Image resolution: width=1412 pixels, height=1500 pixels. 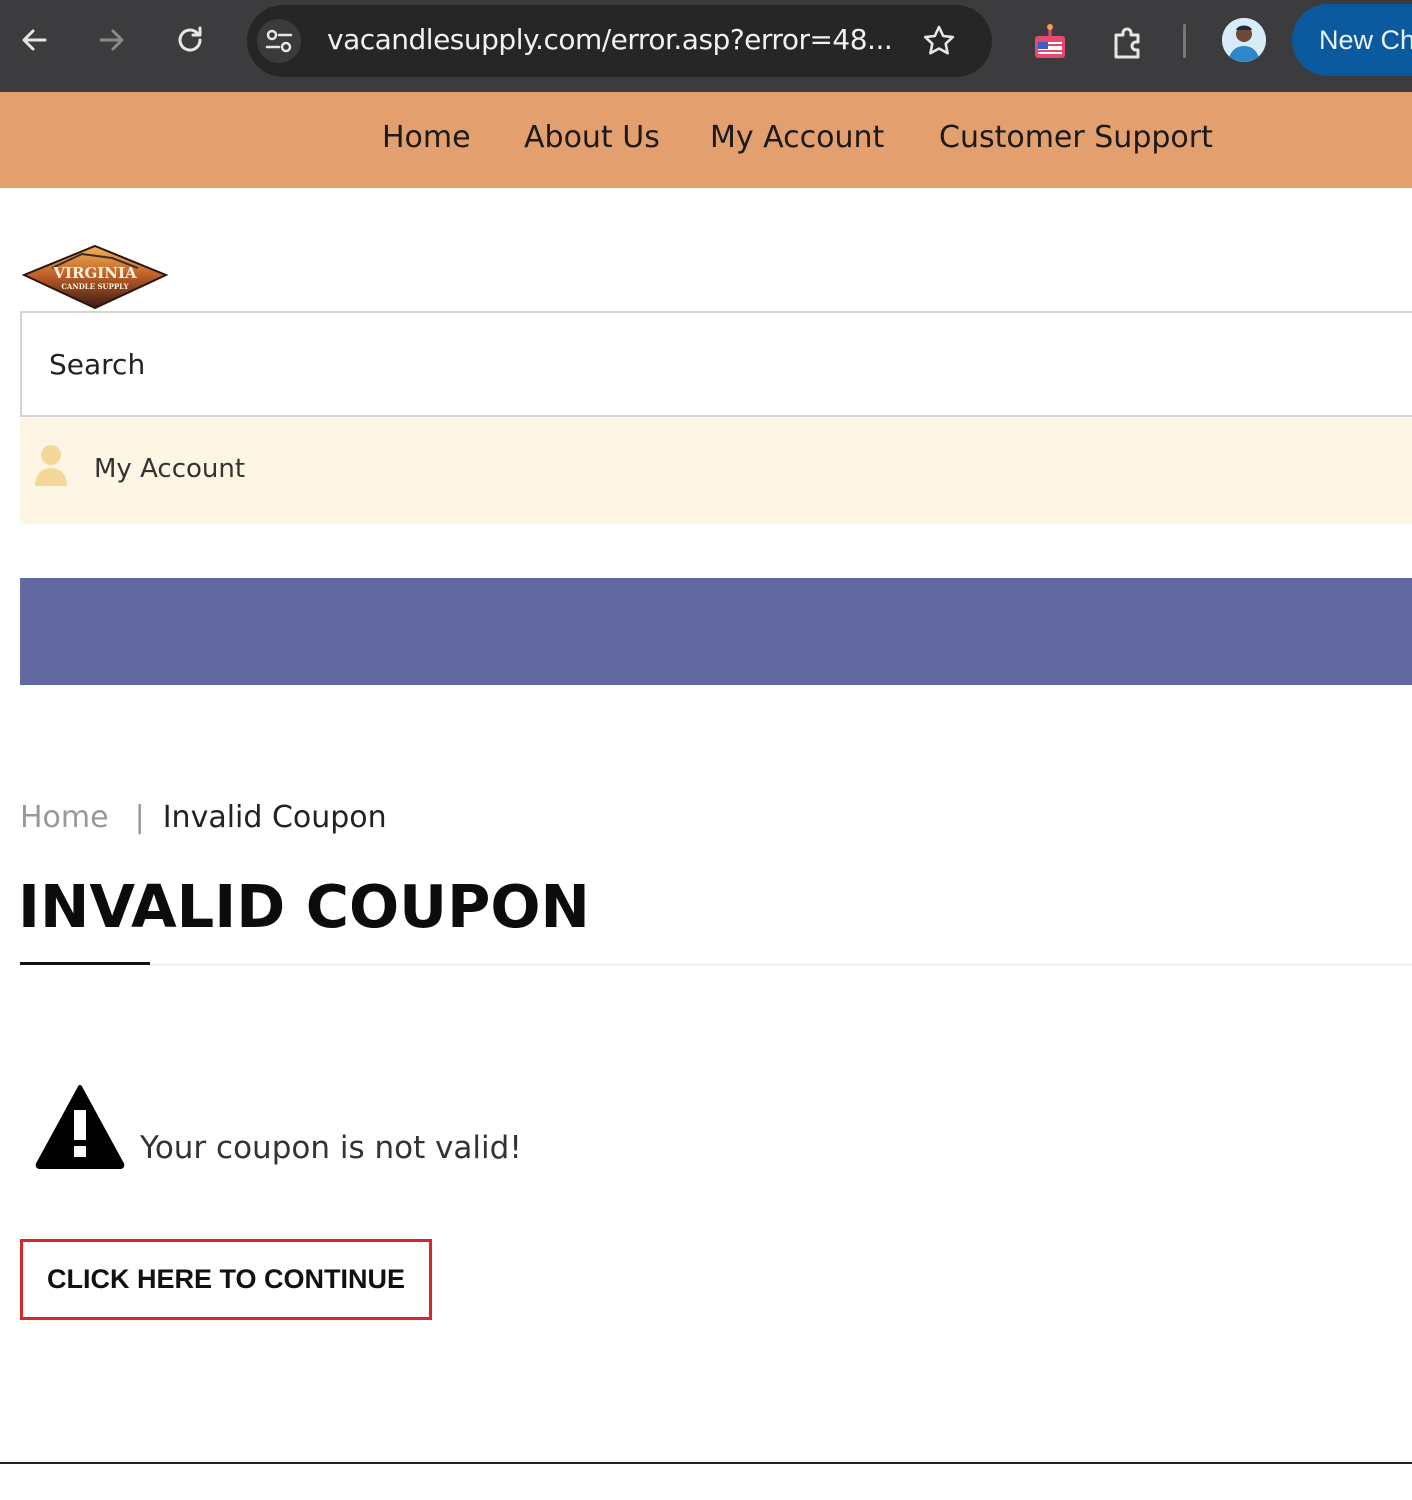 I want to click on page-title: INVALID COUPON, so click(x=304, y=906).